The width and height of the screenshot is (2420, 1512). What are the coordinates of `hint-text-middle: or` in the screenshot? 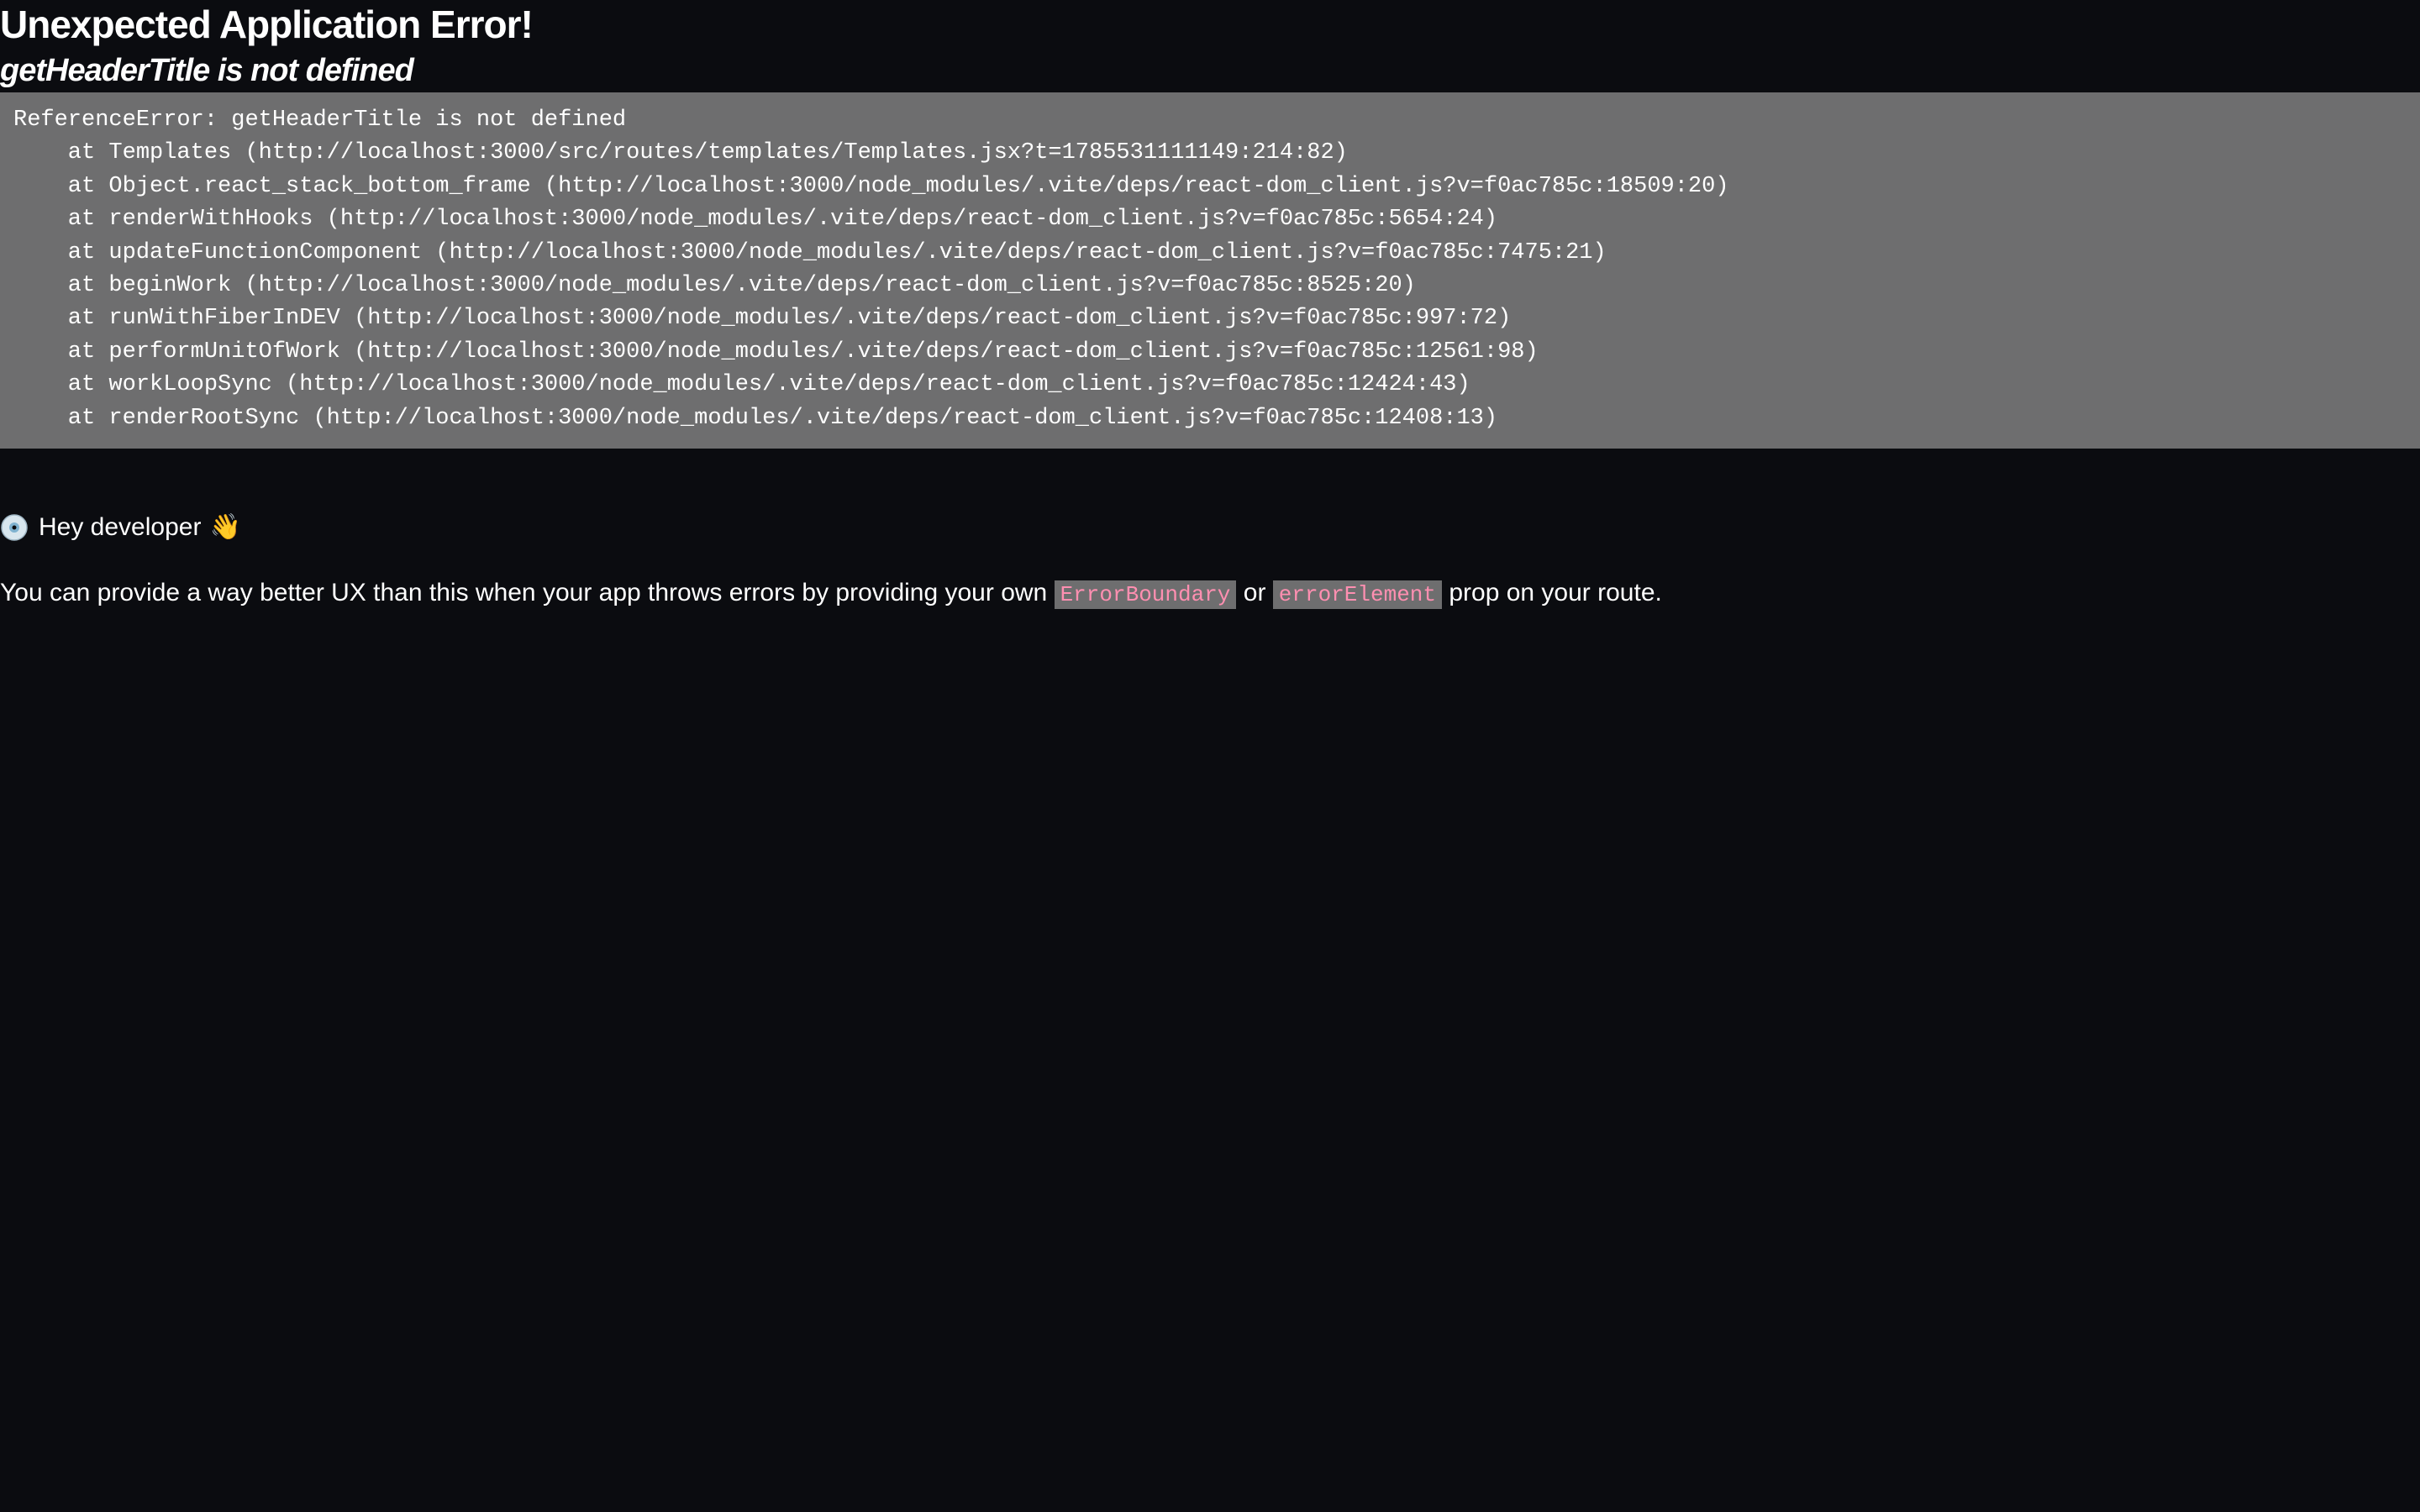 It's located at (1255, 592).